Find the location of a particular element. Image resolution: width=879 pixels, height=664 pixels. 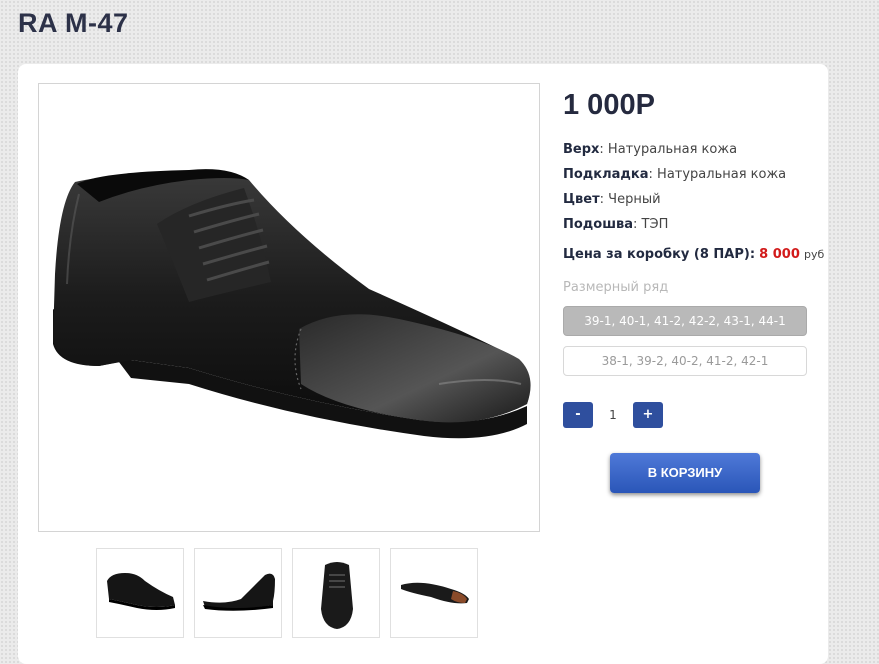

box-price: Цена за коробку (8 ПАР): 8 000 руб is located at coordinates (693, 254).